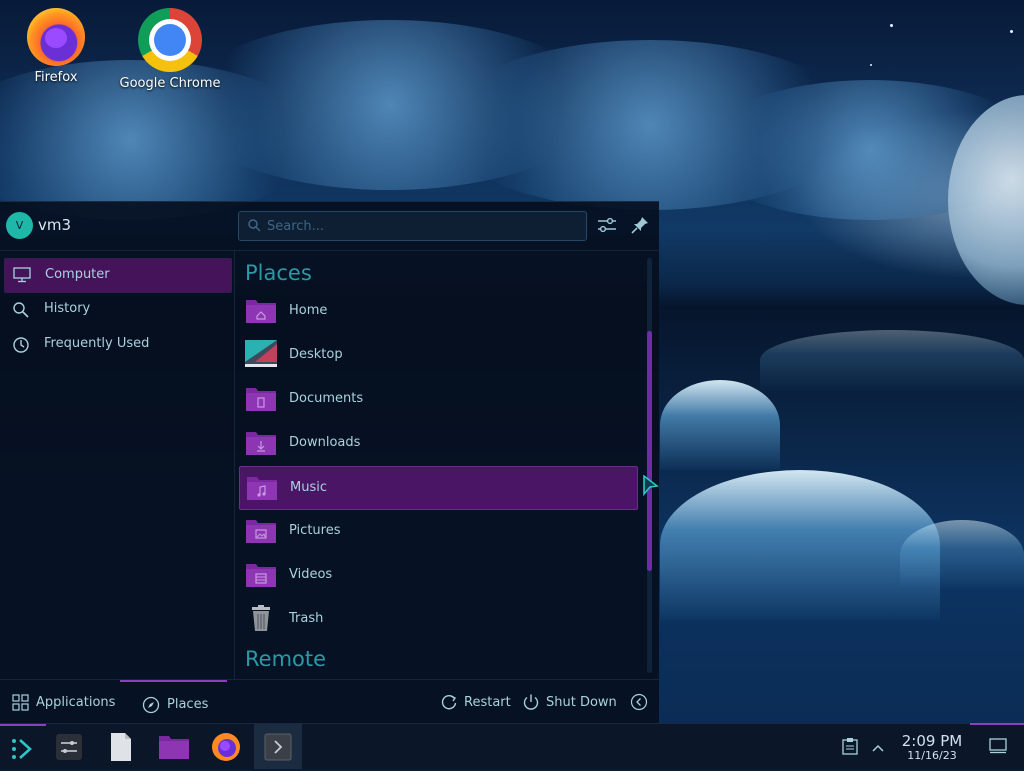  I want to click on clock-icon, so click(21, 347).